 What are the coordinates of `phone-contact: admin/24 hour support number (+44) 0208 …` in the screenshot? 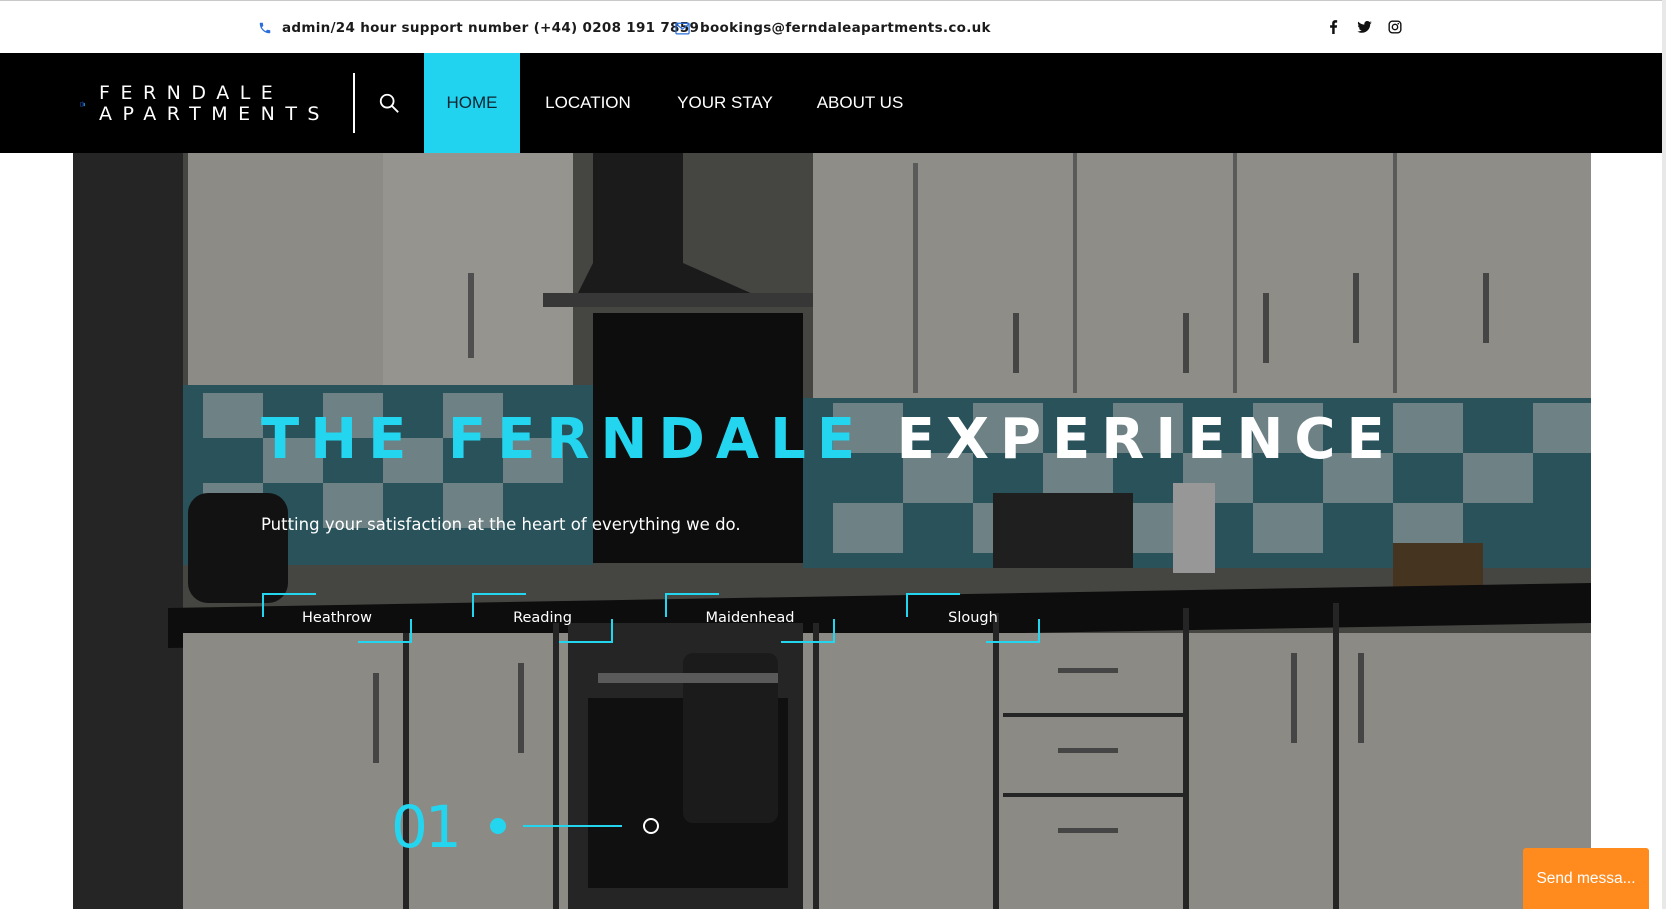 It's located at (478, 28).